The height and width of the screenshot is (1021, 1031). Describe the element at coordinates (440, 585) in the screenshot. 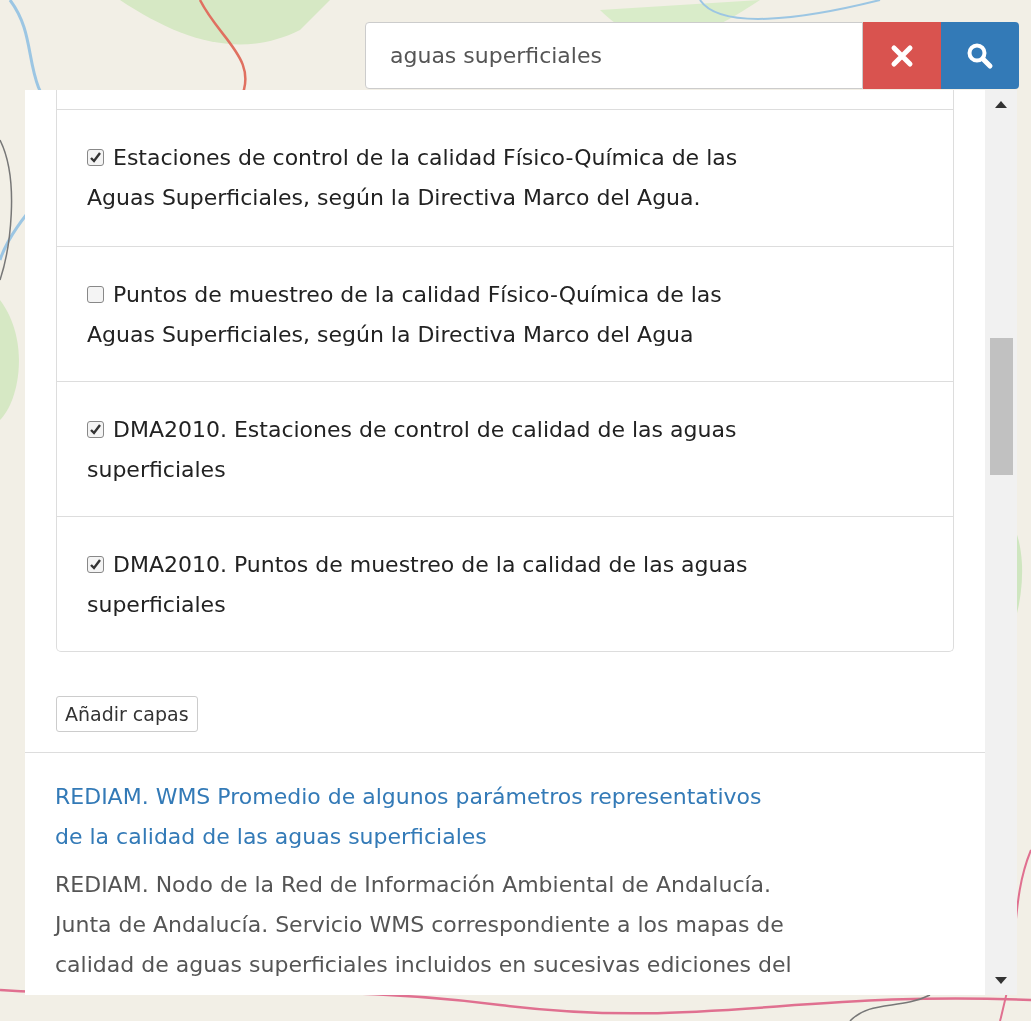

I see `layer-option: DMA2010. Puntos de muestreo de la calidad de las aguas superficiales` at that location.